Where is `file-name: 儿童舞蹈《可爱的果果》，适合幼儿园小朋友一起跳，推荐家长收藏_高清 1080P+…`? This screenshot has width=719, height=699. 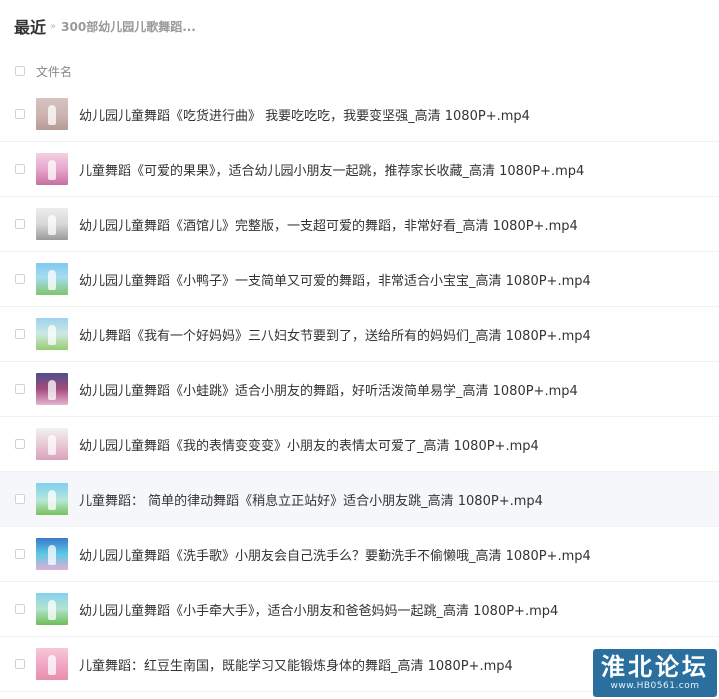
file-name: 儿童舞蹈《可爱的果果》，适合幼儿园小朋友一起跳，推荐家长收藏_高清 1080P+… is located at coordinates (331, 169).